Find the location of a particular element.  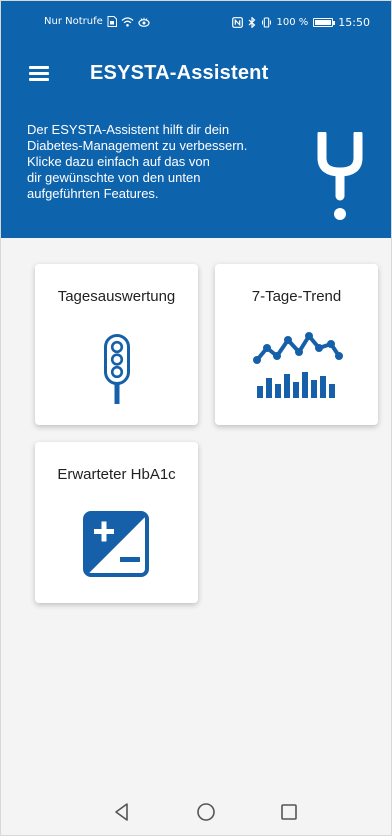

status-bar: Nur Notrufe 100 % 15:50 is located at coordinates (196, 22).